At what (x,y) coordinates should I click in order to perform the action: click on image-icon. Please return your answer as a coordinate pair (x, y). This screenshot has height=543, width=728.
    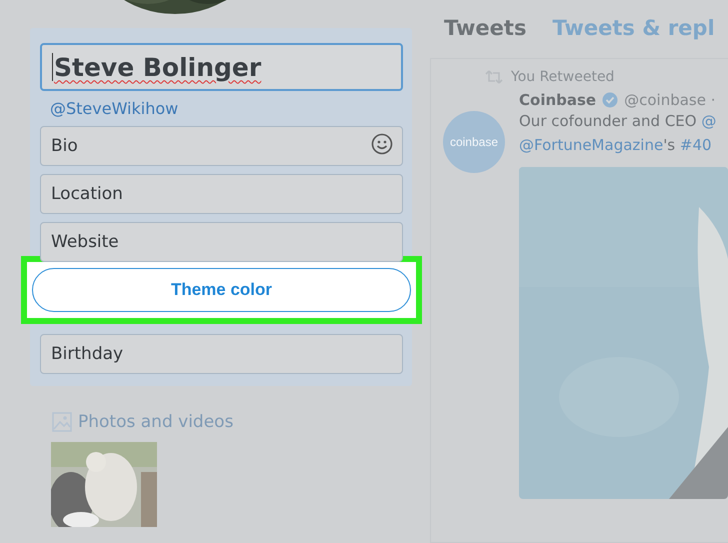
    Looking at the image, I should click on (62, 422).